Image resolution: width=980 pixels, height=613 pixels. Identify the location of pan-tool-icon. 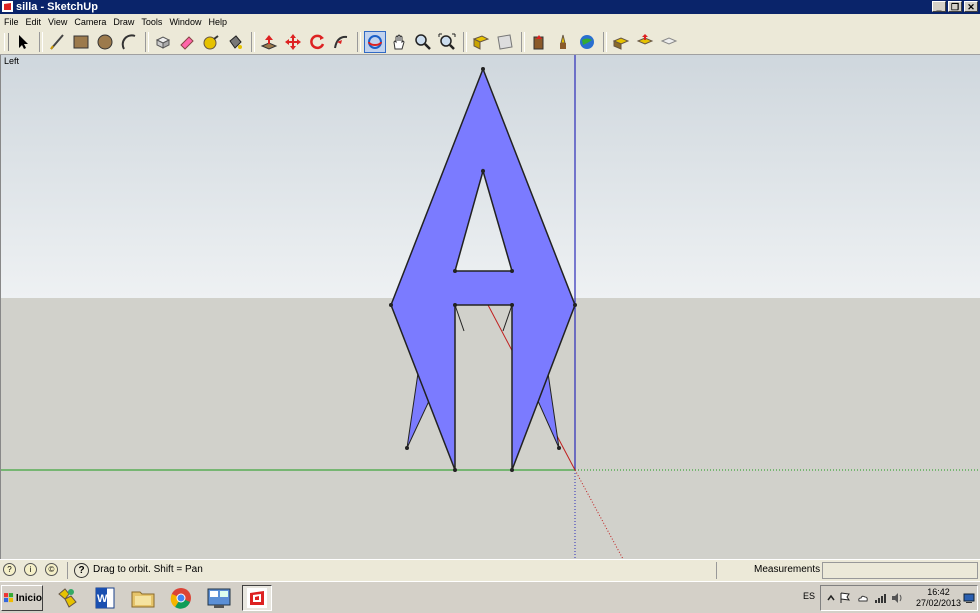
(399, 42).